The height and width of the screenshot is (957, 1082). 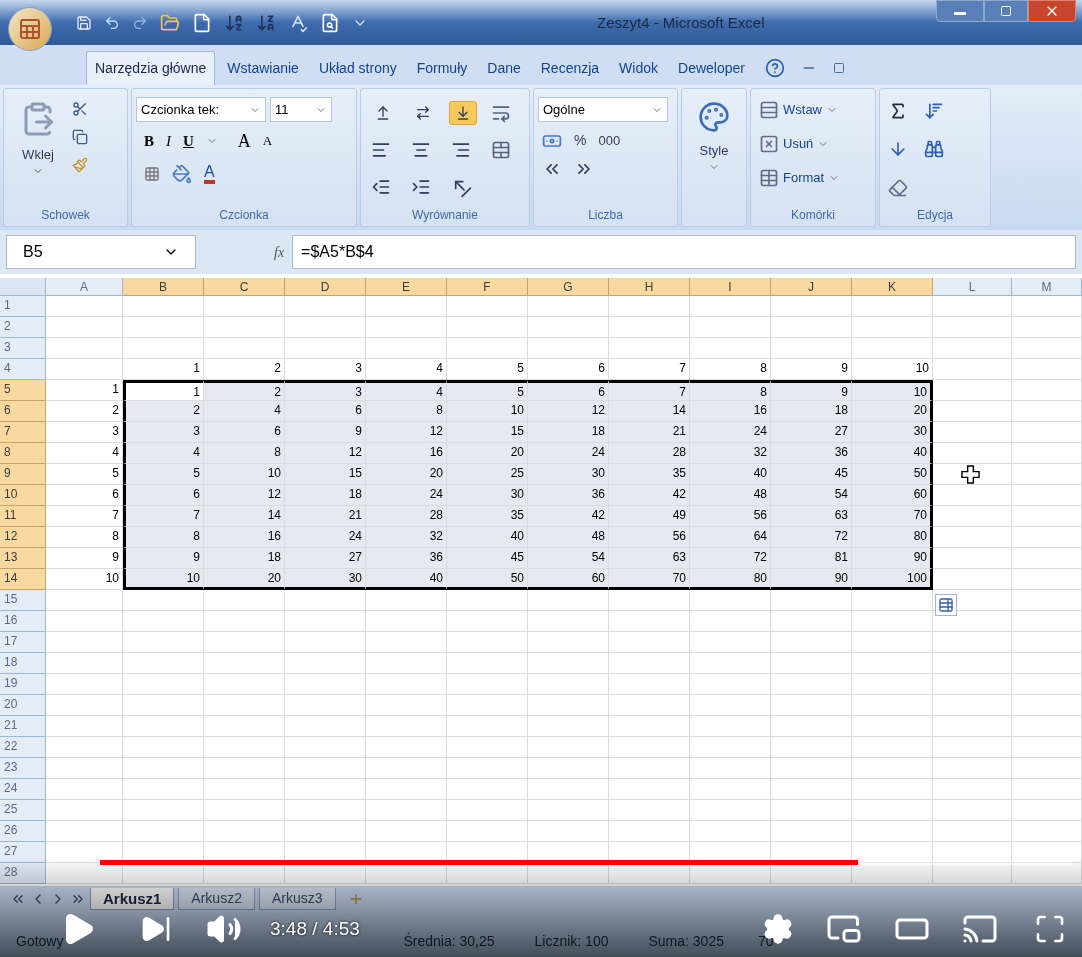 What do you see at coordinates (163, 287) in the screenshot?
I see `column-header: B` at bounding box center [163, 287].